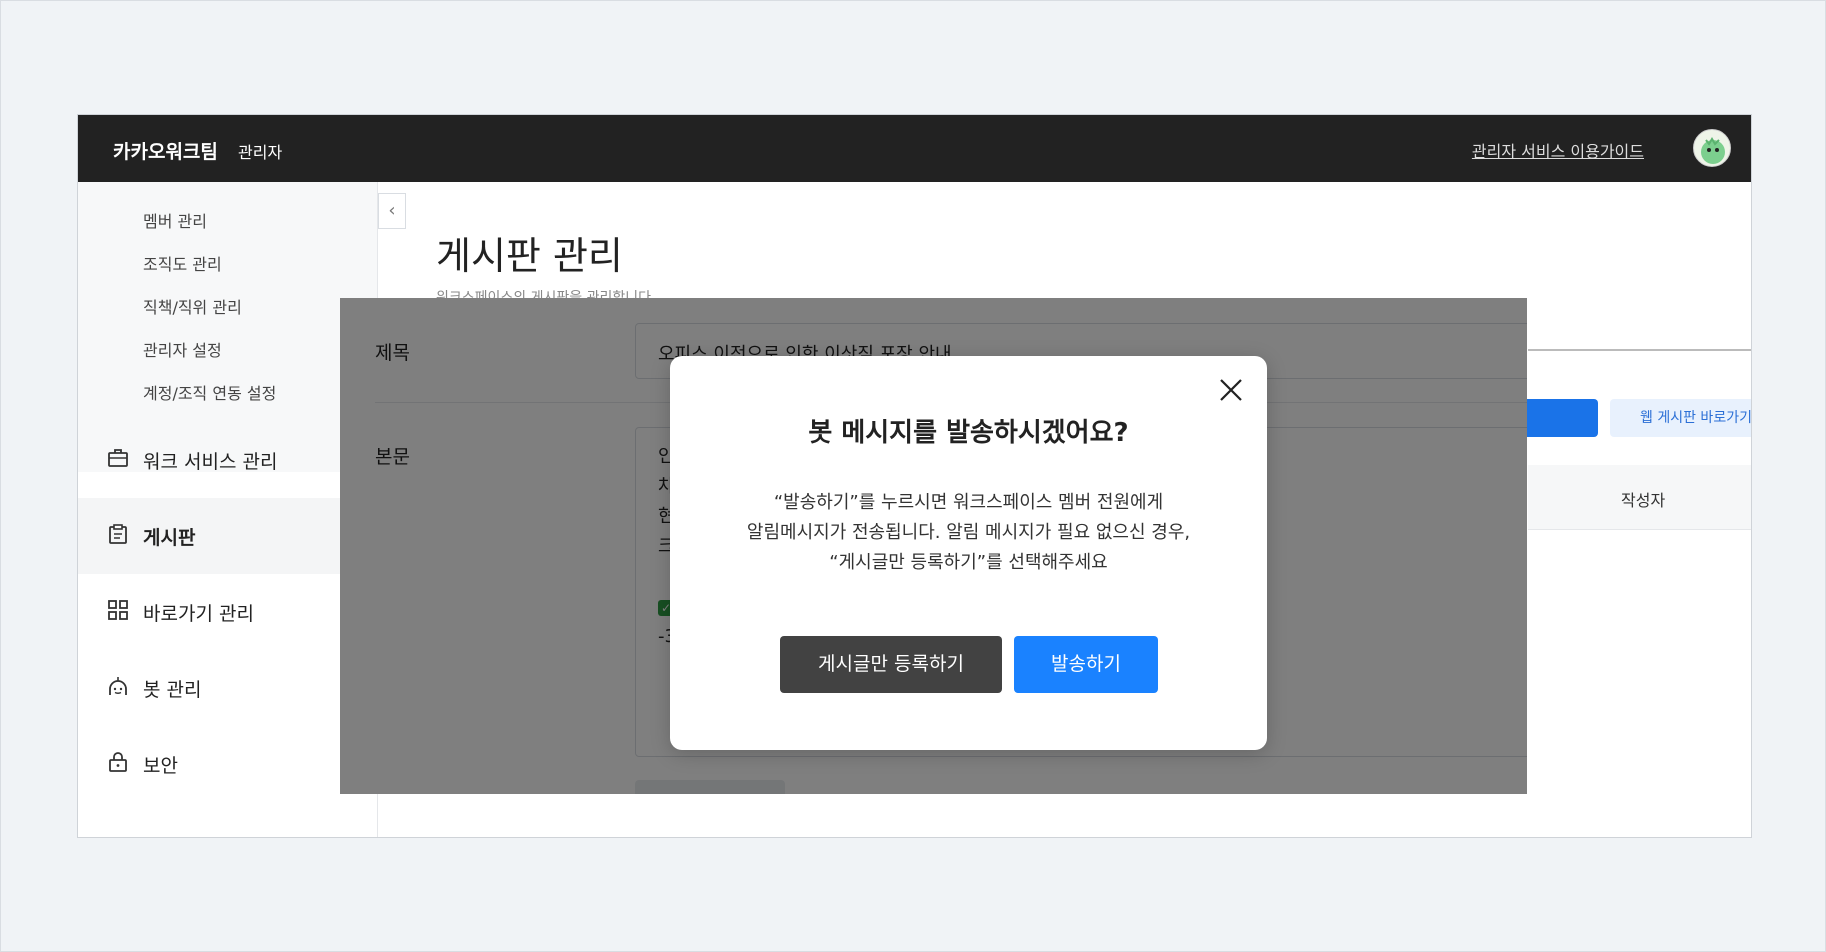  Describe the element at coordinates (1712, 148) in the screenshot. I see `avatar` at that location.